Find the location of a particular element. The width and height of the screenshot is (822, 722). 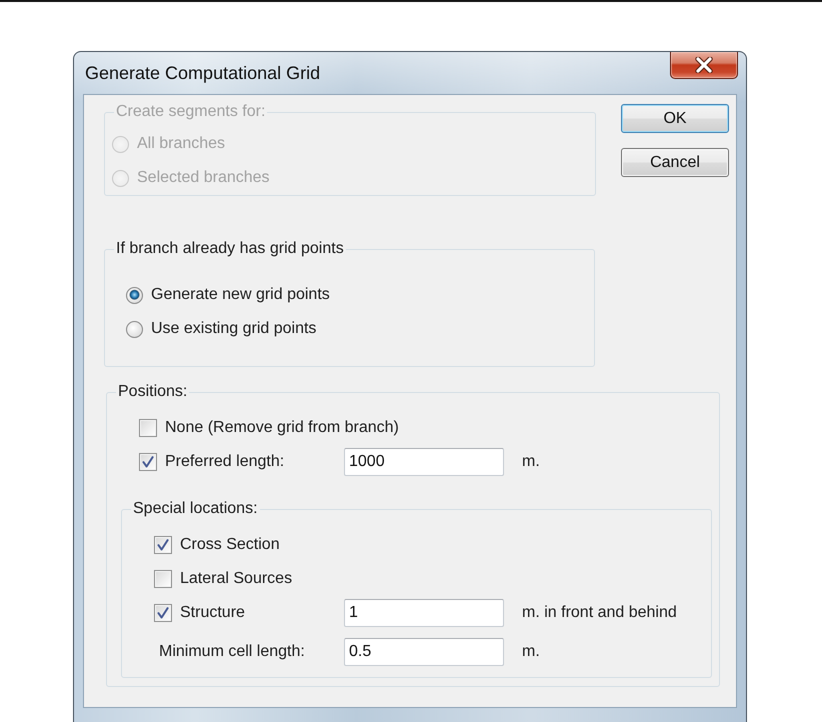

group-title: Positions: is located at coordinates (152, 392).